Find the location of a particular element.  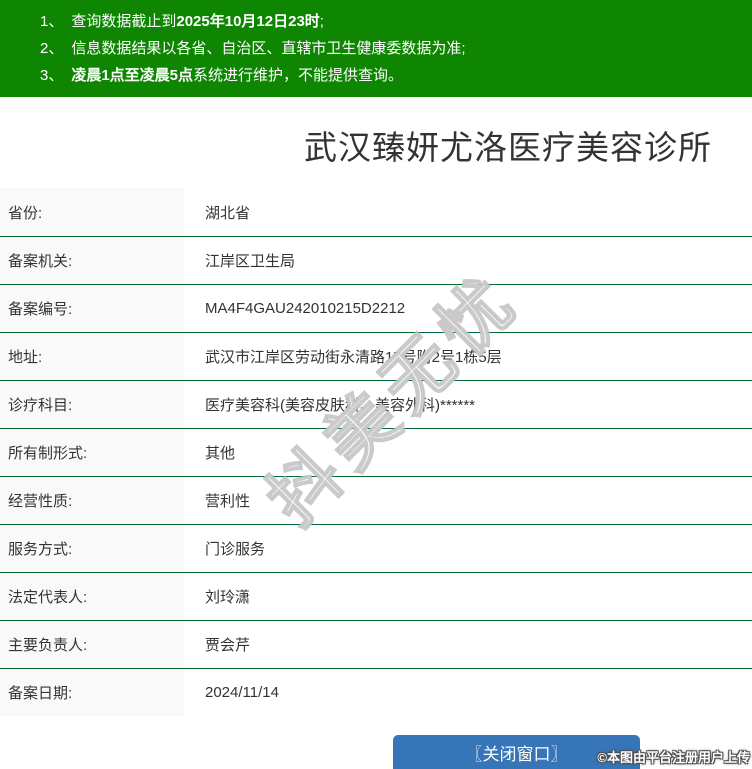

notice-line-3-bold-text: 凌晨1点至凌晨5点 is located at coordinates (132, 75).